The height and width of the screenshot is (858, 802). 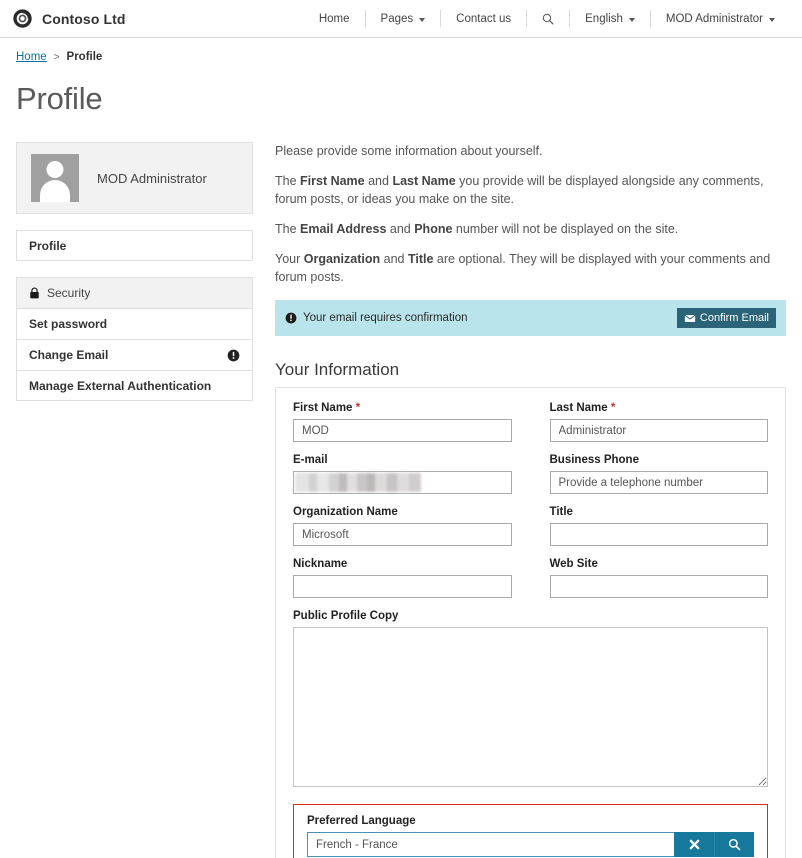 I want to click on brand-link: Contoso Ltd, so click(x=69, y=18).